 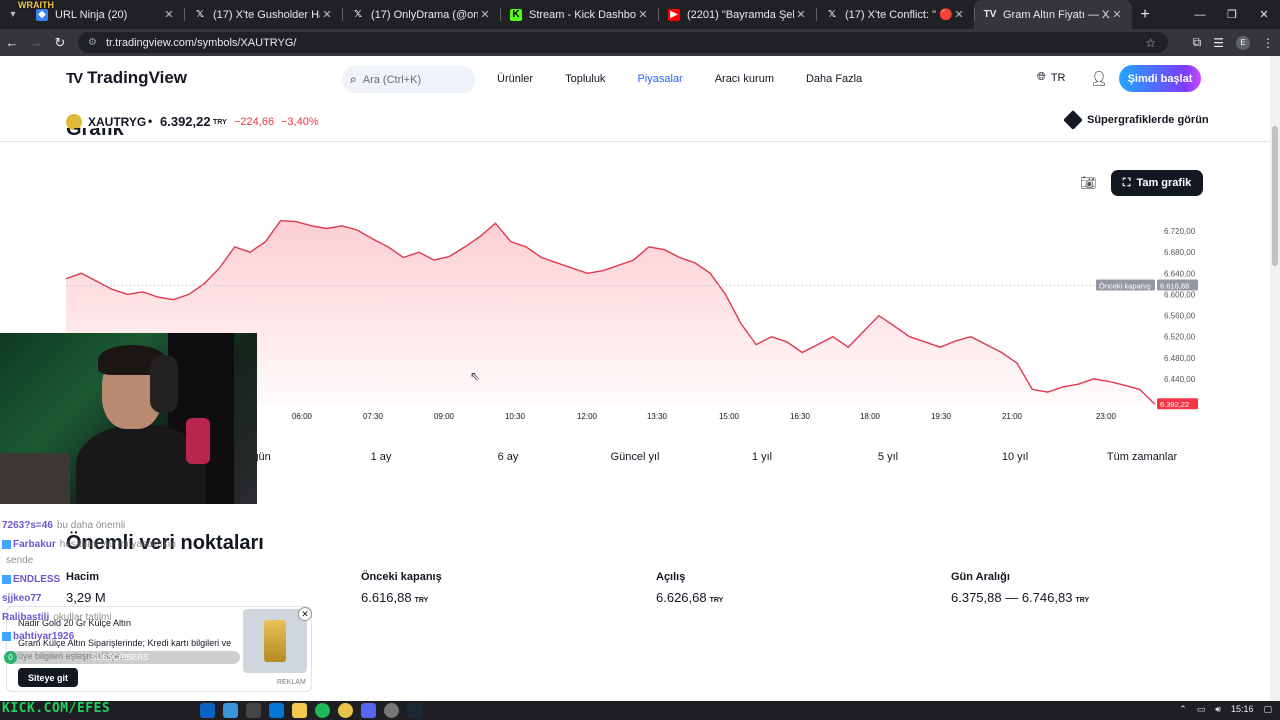 I want to click on nav-more: Daha Fazla, so click(x=834, y=79).